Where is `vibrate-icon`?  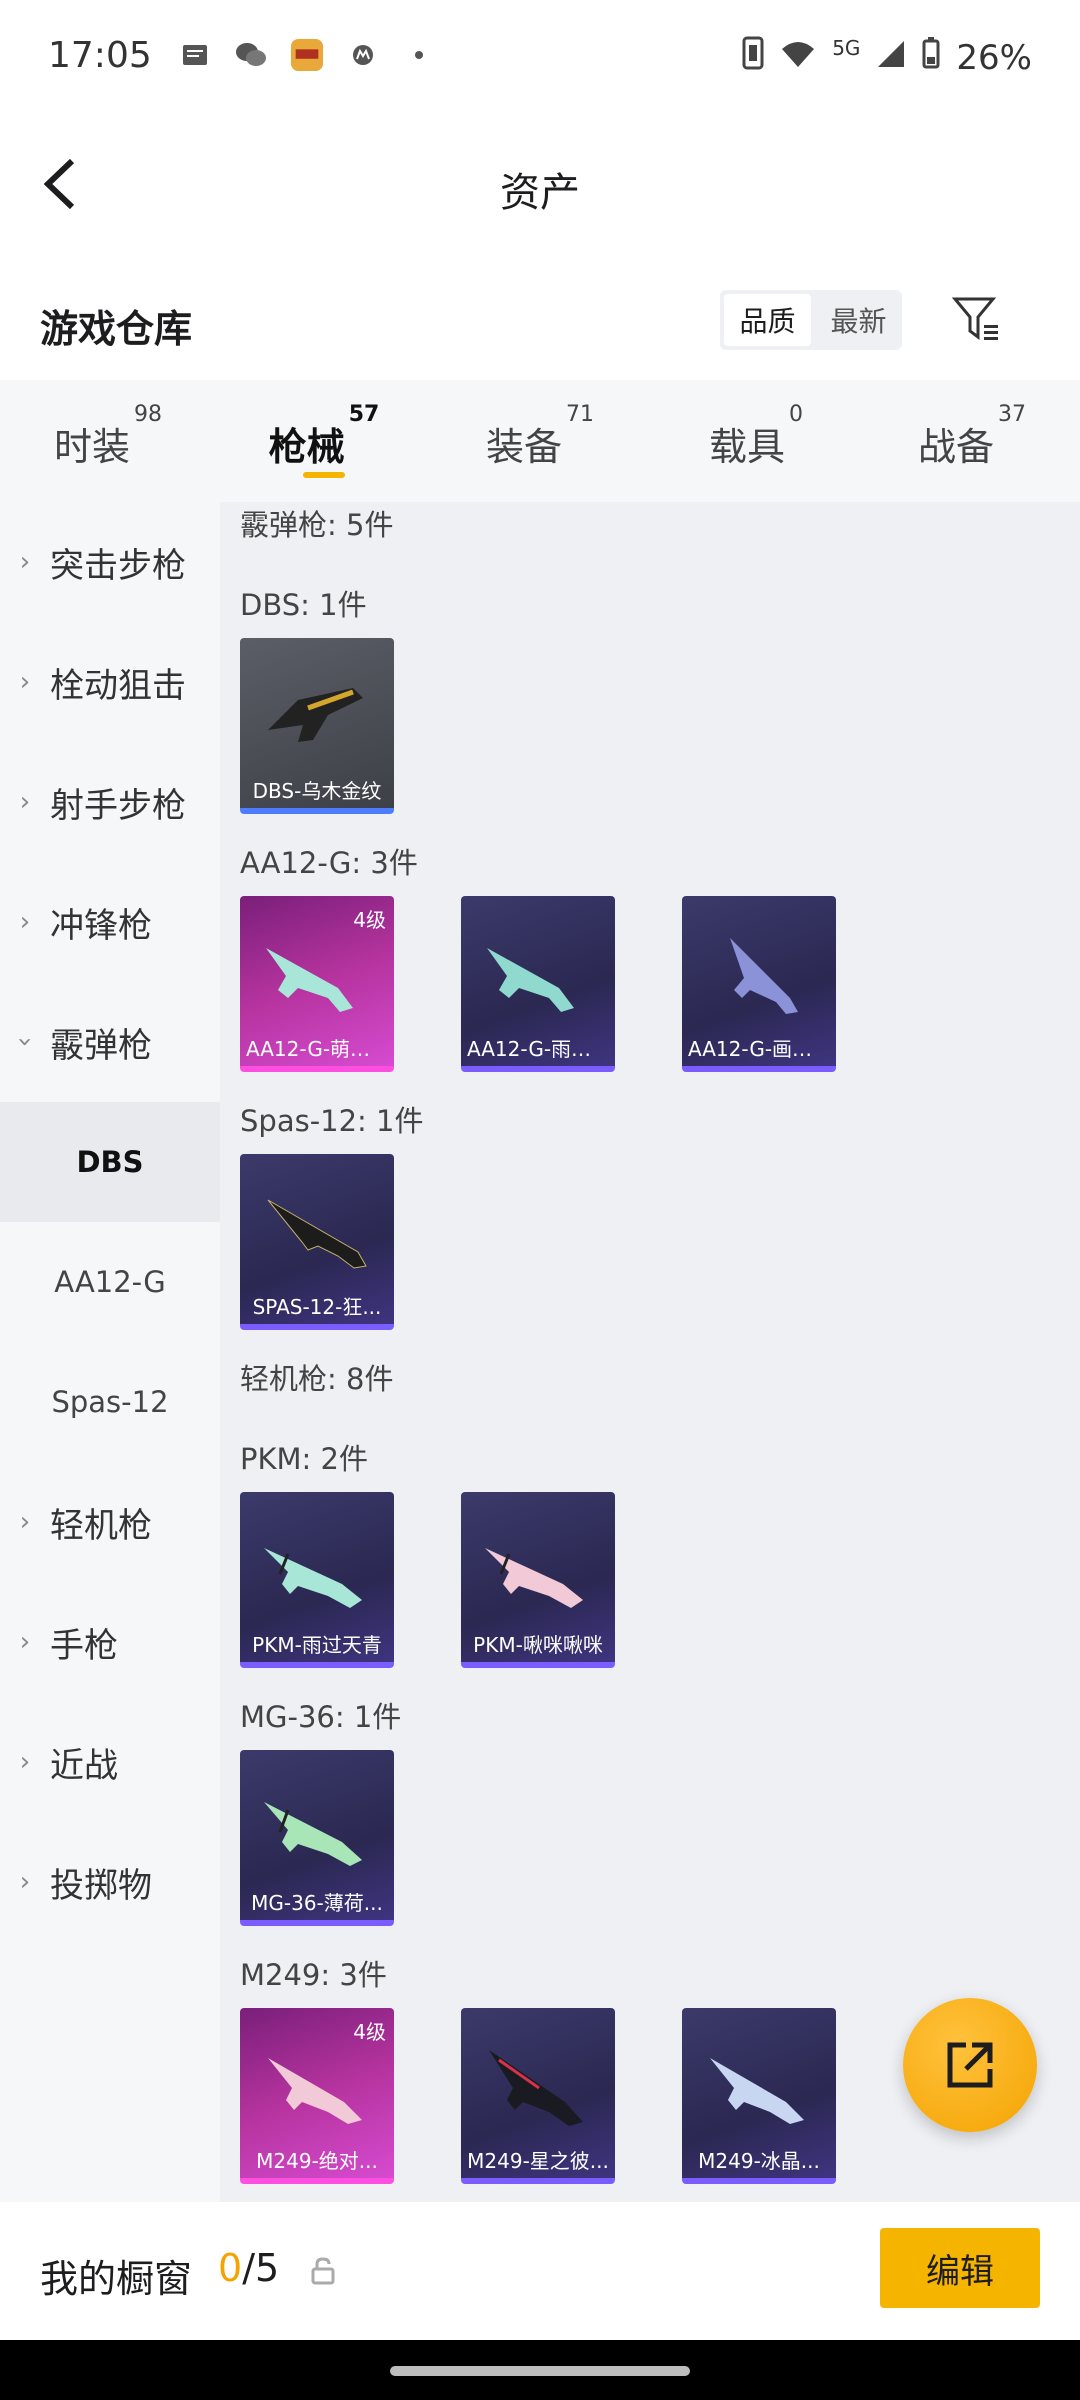
vibrate-icon is located at coordinates (753, 57).